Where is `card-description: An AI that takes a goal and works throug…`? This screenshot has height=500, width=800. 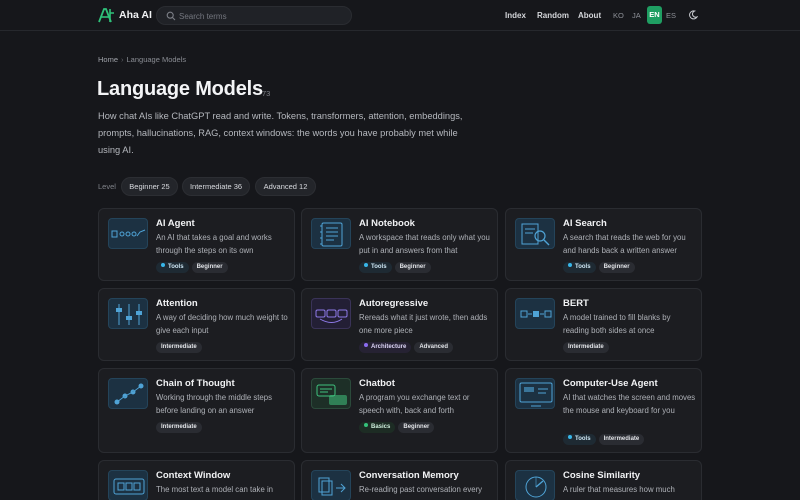
card-description: An AI that takes a goal and works throug… is located at coordinates (214, 244).